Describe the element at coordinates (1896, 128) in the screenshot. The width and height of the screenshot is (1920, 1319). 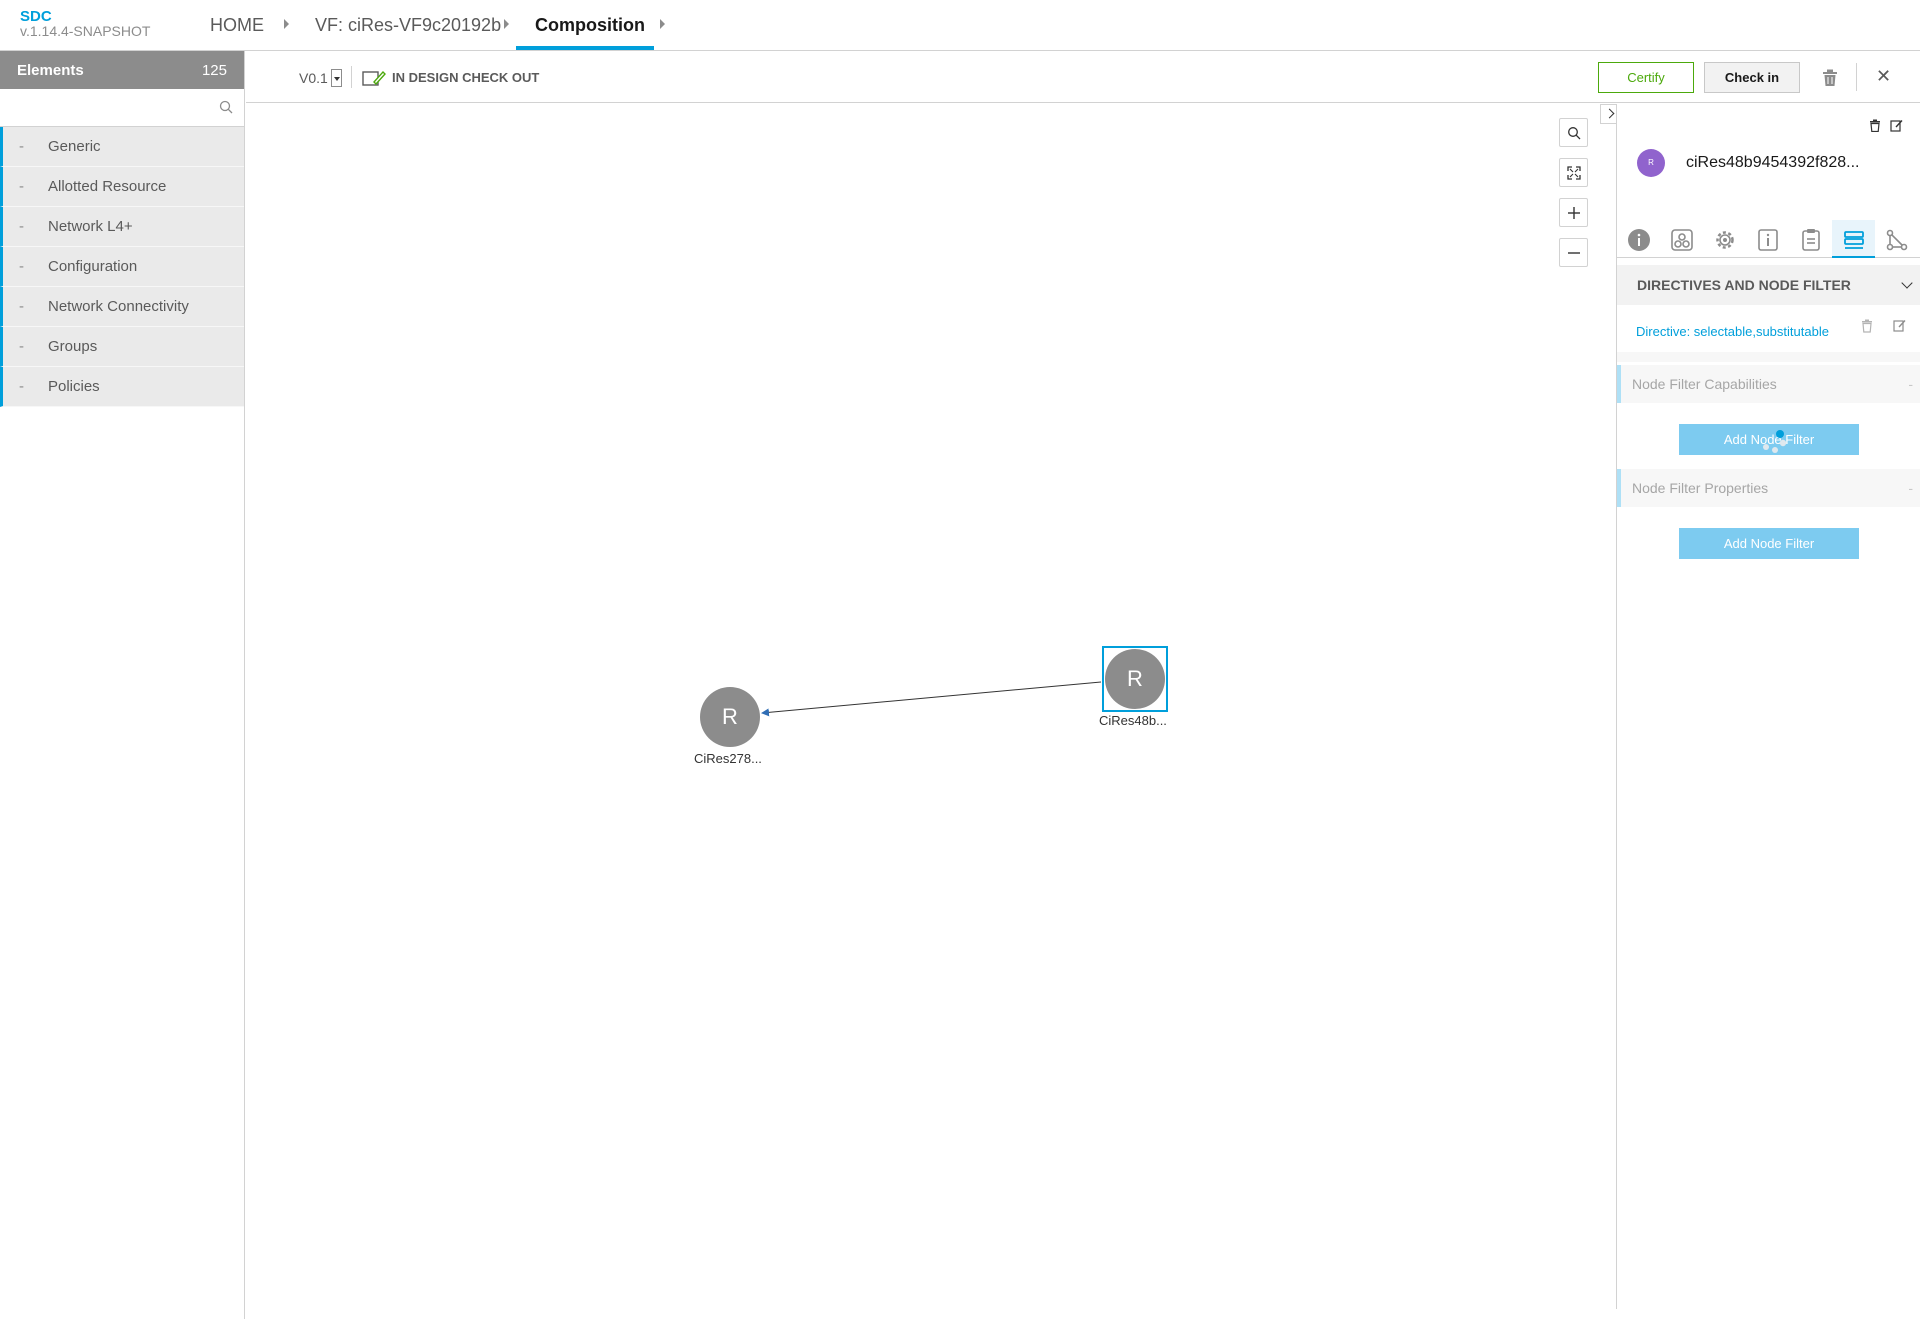
I see `edit-icon` at that location.